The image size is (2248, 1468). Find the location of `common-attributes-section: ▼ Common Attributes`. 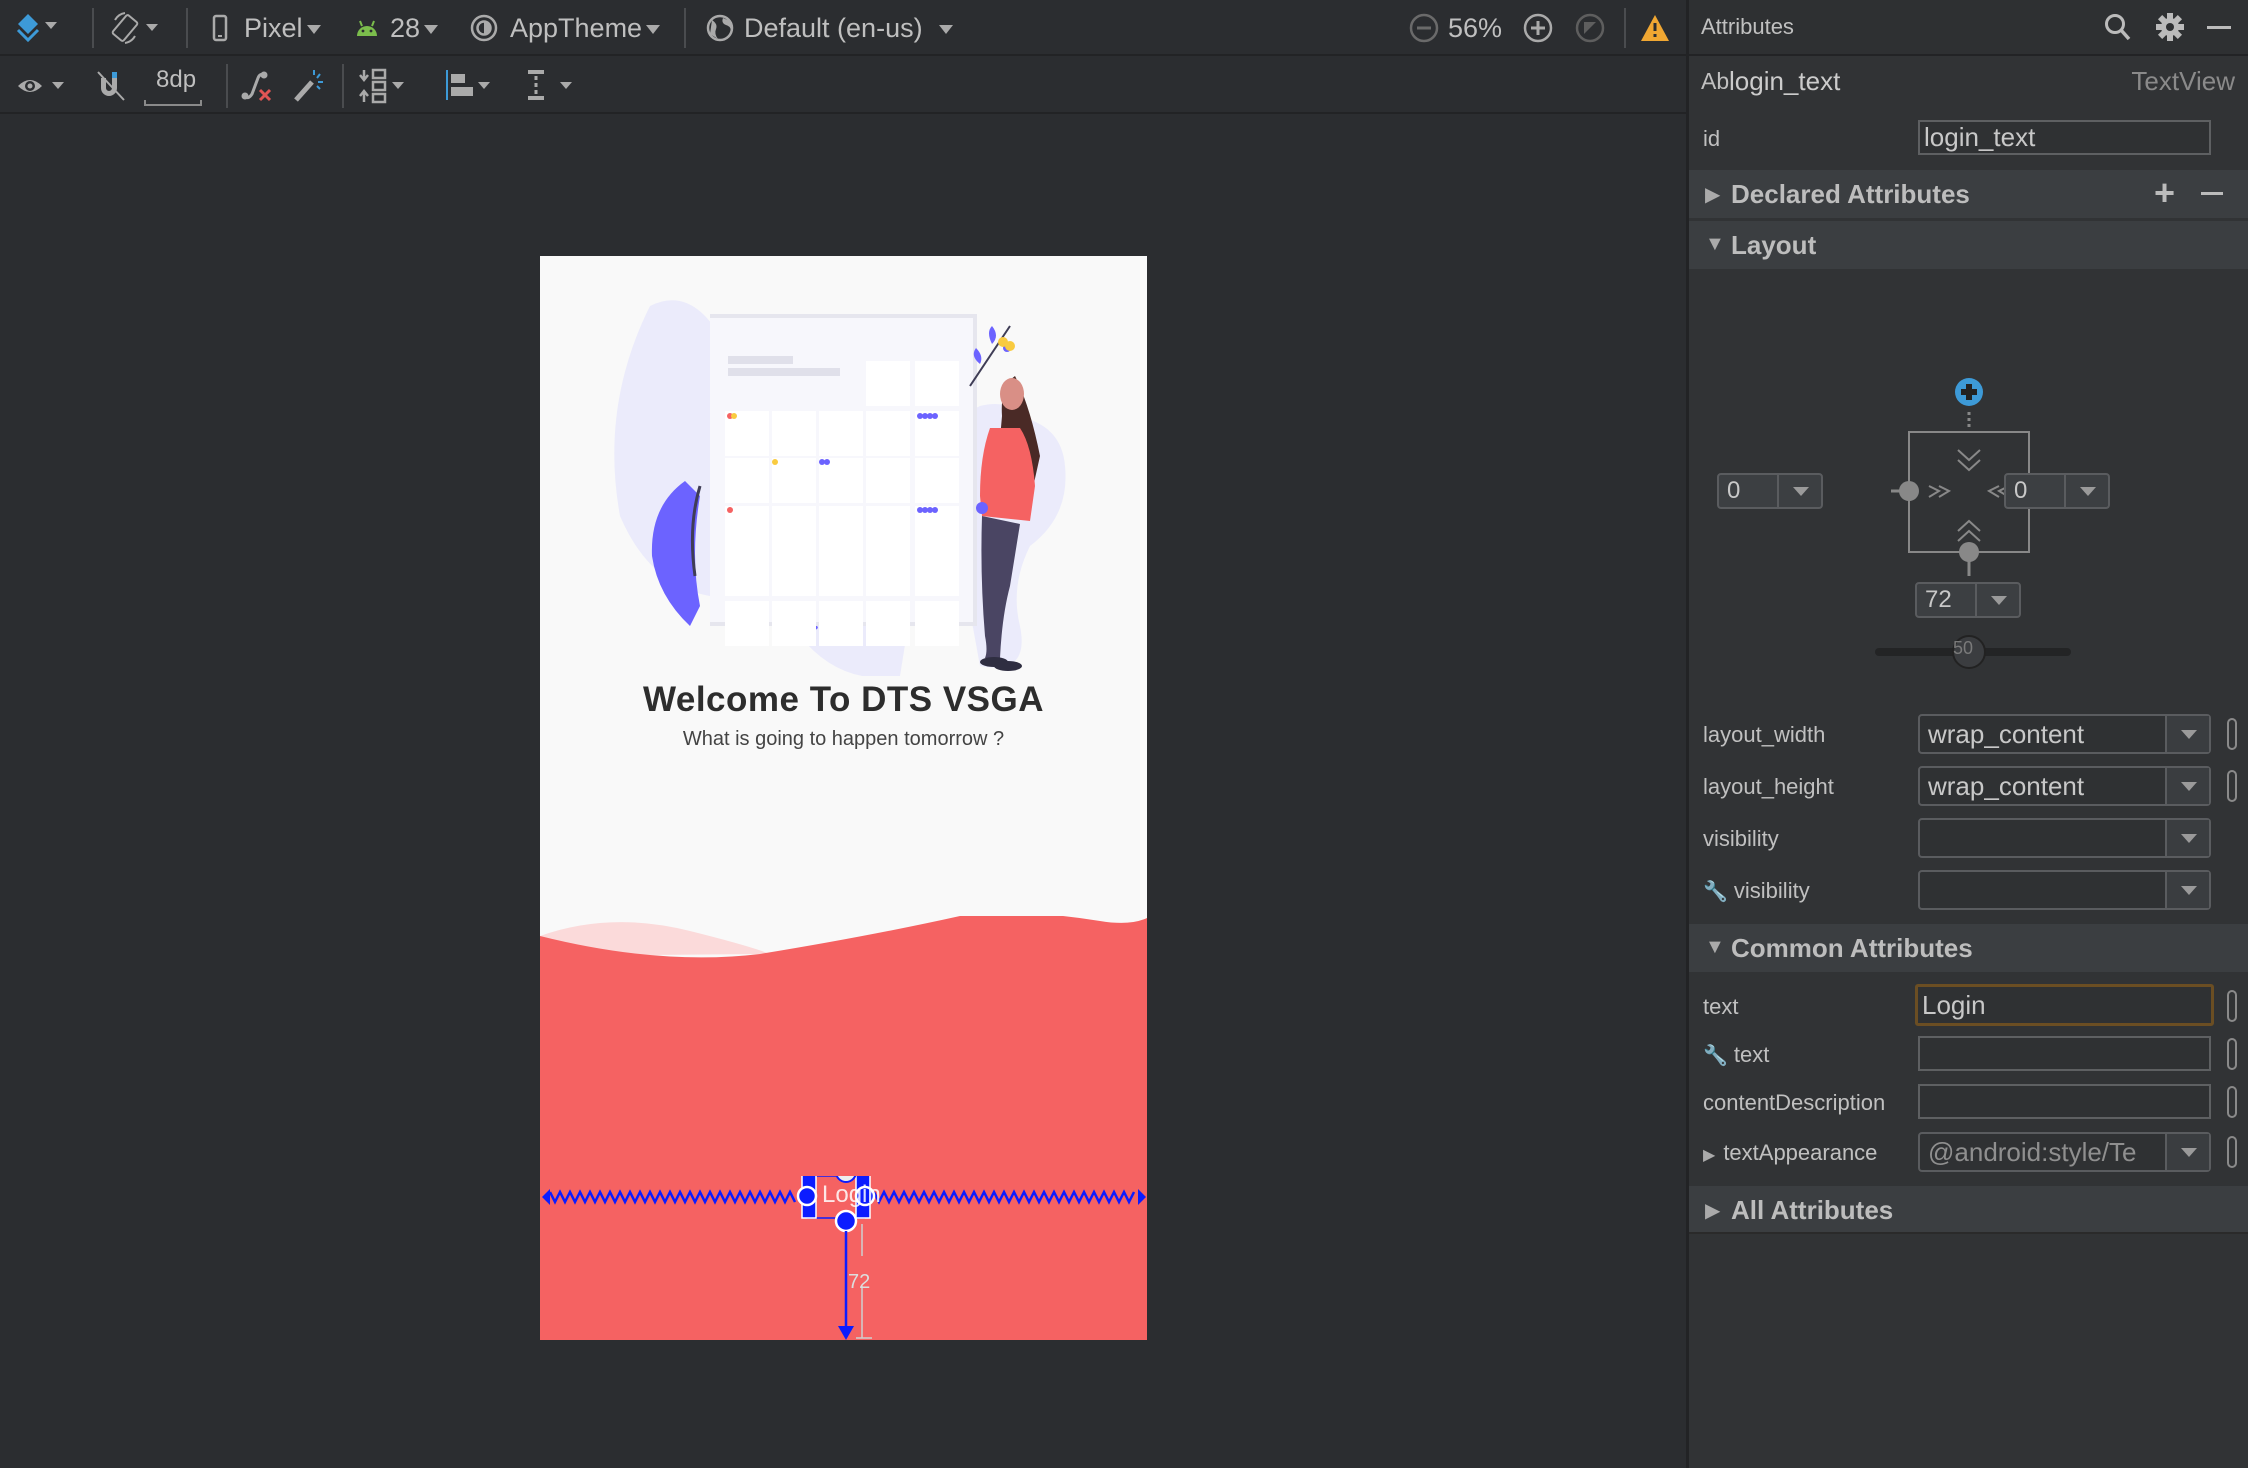

common-attributes-section: ▼ Common Attributes is located at coordinates (1968, 948).